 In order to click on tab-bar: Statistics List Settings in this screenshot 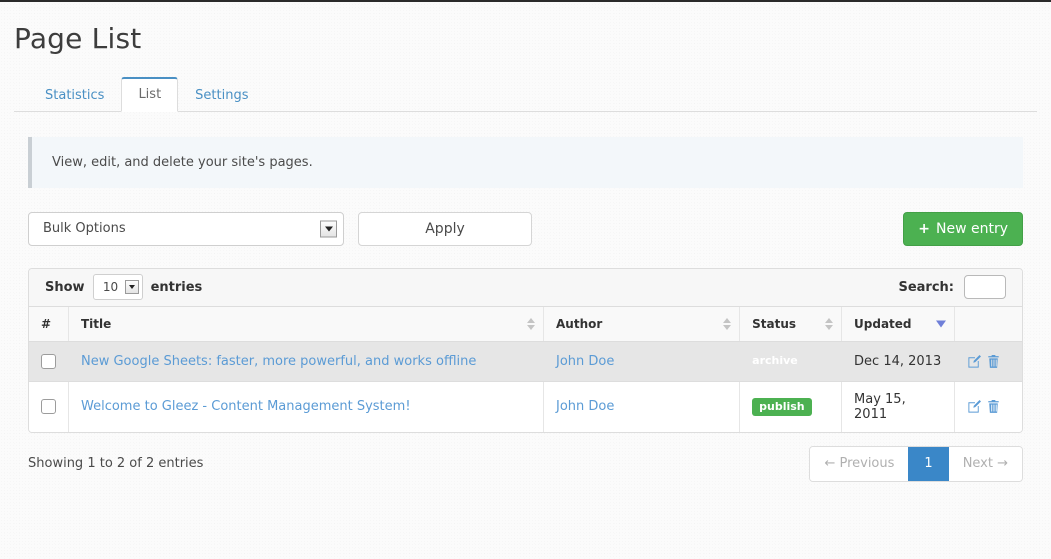, I will do `click(525, 94)`.